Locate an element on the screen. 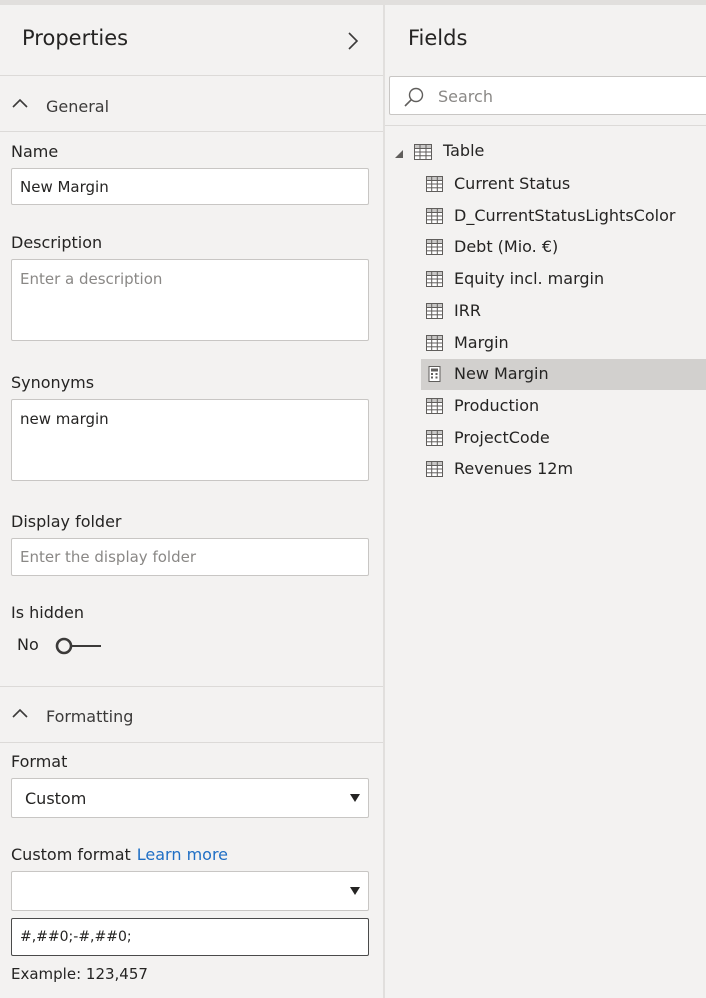 The height and width of the screenshot is (998, 706). synonyms-label: Synonyms is located at coordinates (53, 382).